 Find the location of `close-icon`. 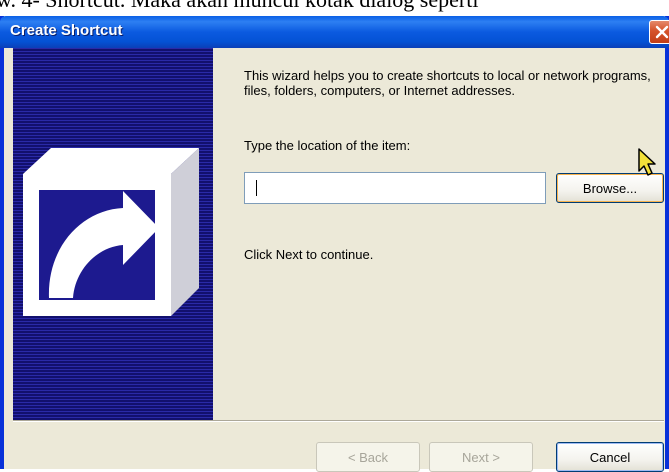

close-icon is located at coordinates (662, 32).